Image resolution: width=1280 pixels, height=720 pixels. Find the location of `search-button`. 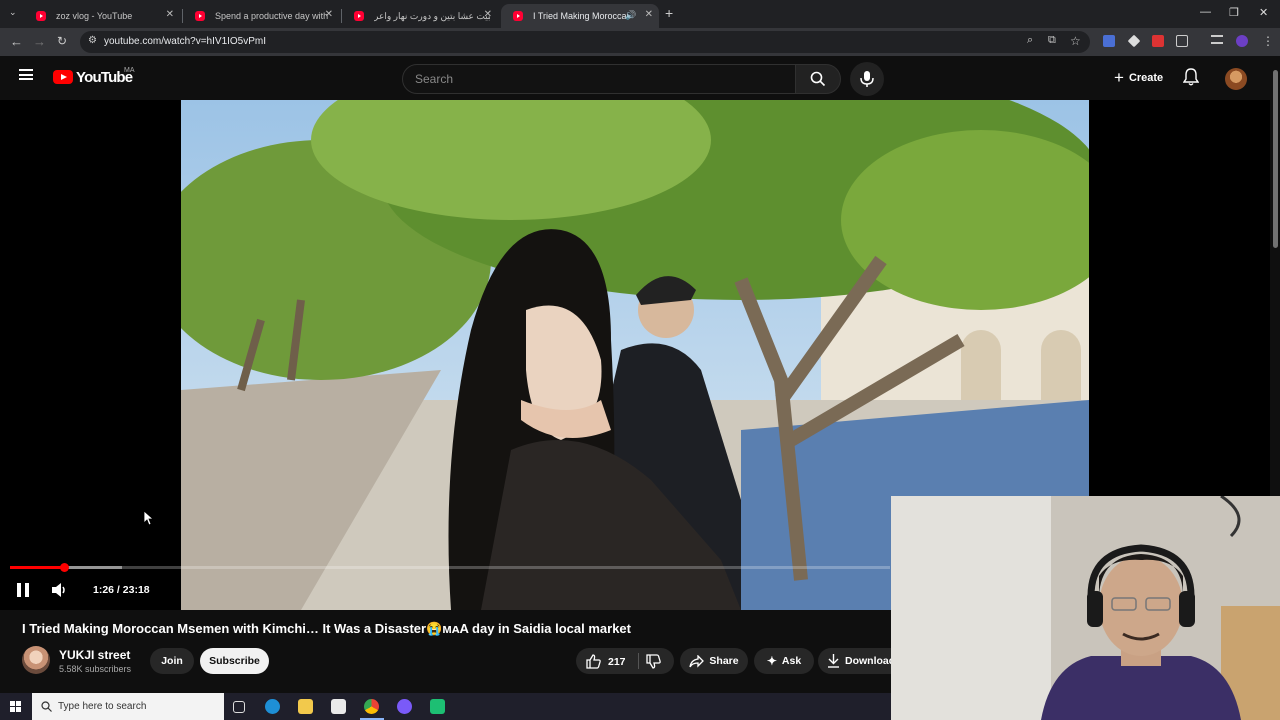

search-button is located at coordinates (818, 79).